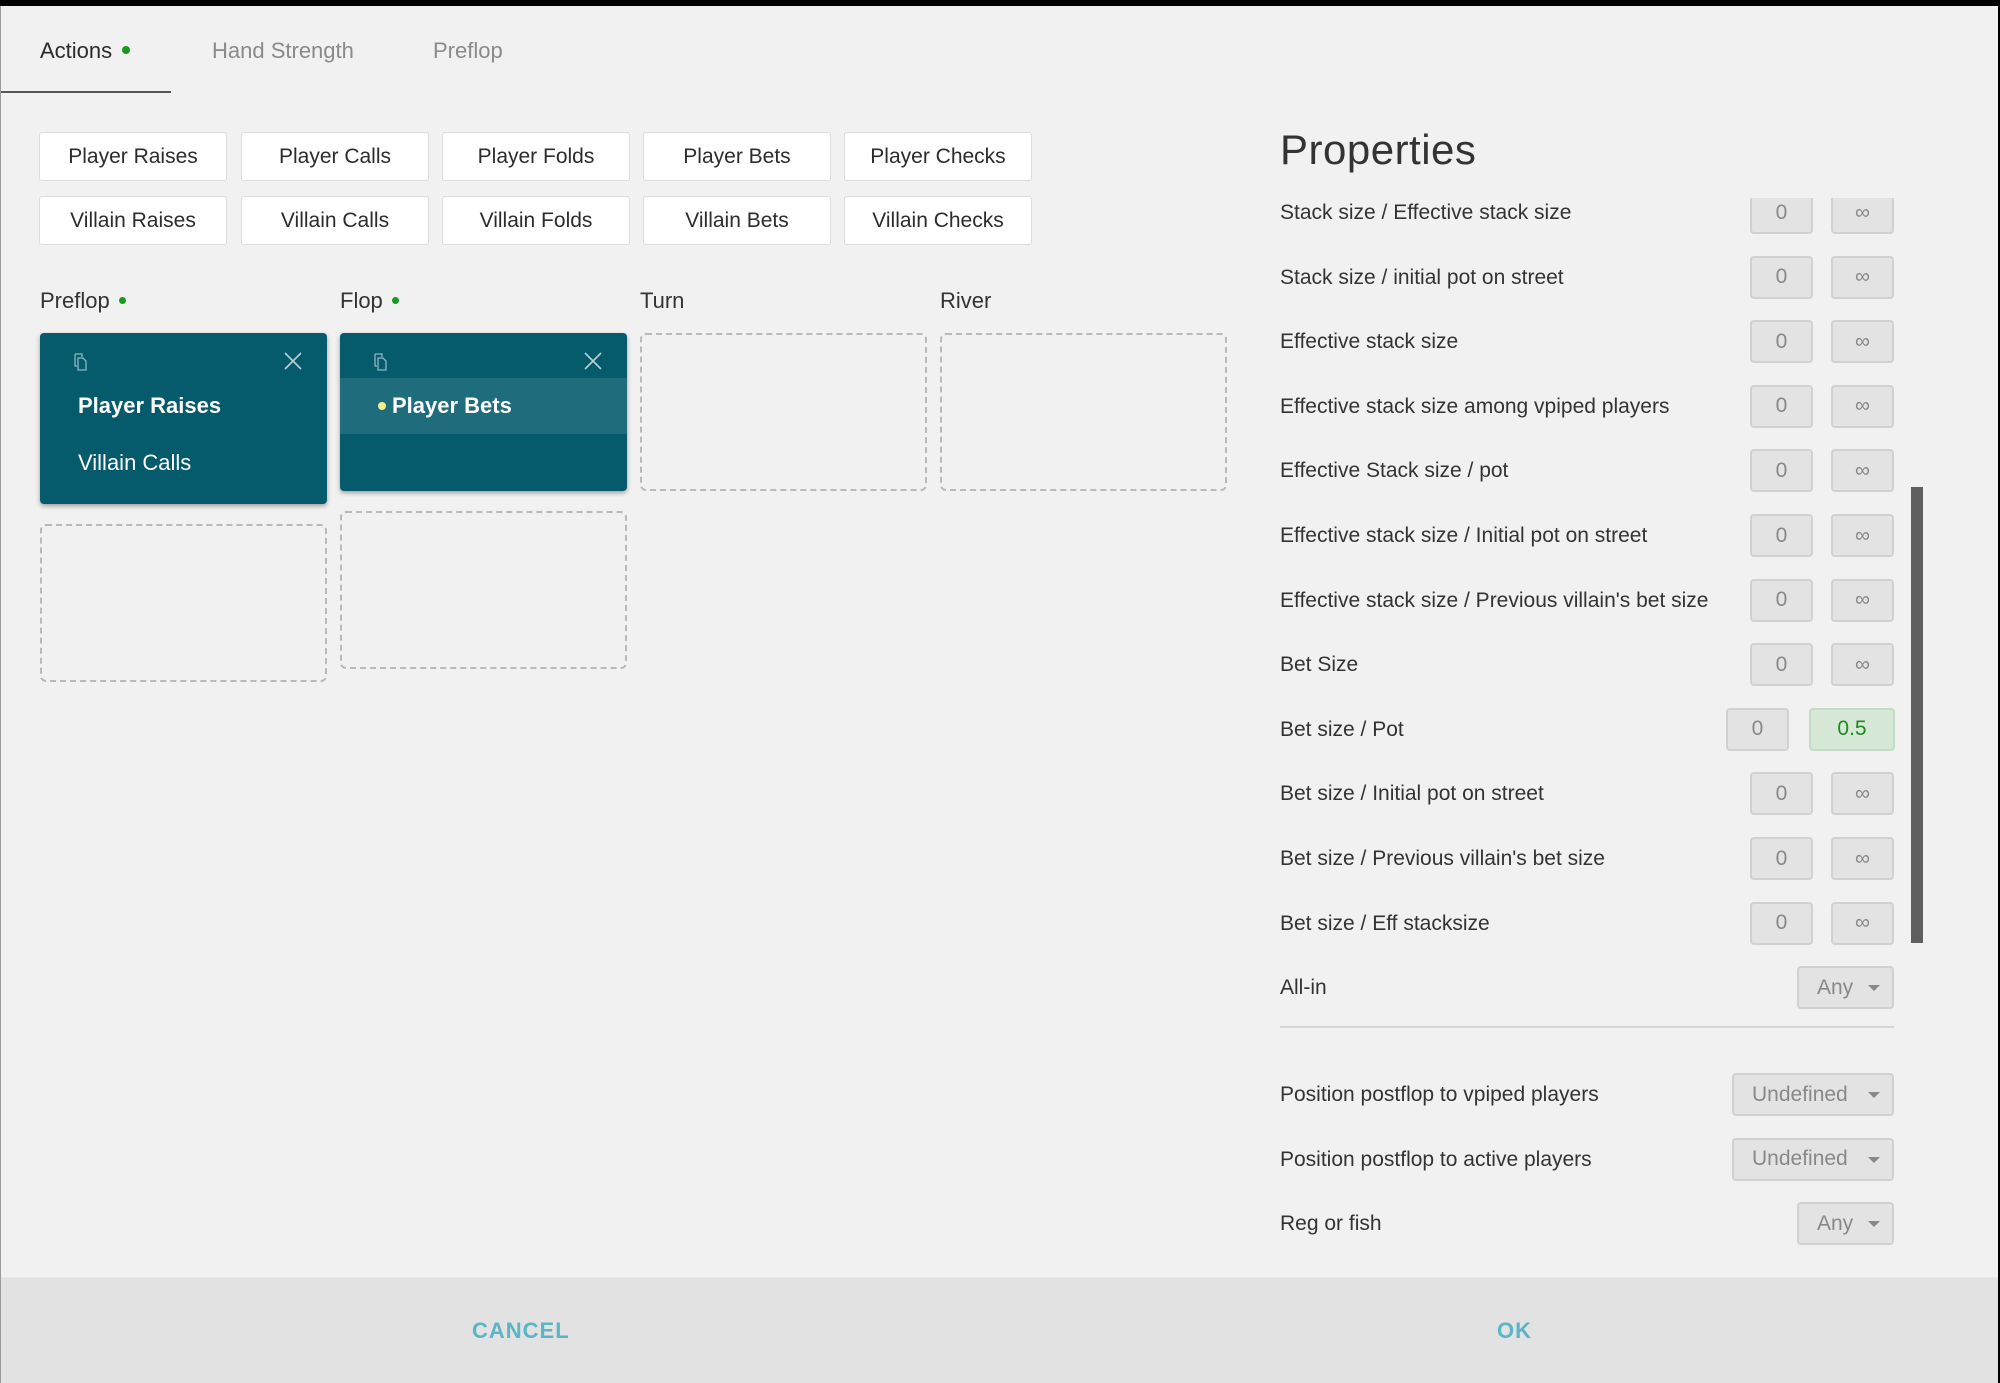 This screenshot has width=2000, height=1383. What do you see at coordinates (1439, 1095) in the screenshot?
I see `property-label: Position postflop to vpiped players` at bounding box center [1439, 1095].